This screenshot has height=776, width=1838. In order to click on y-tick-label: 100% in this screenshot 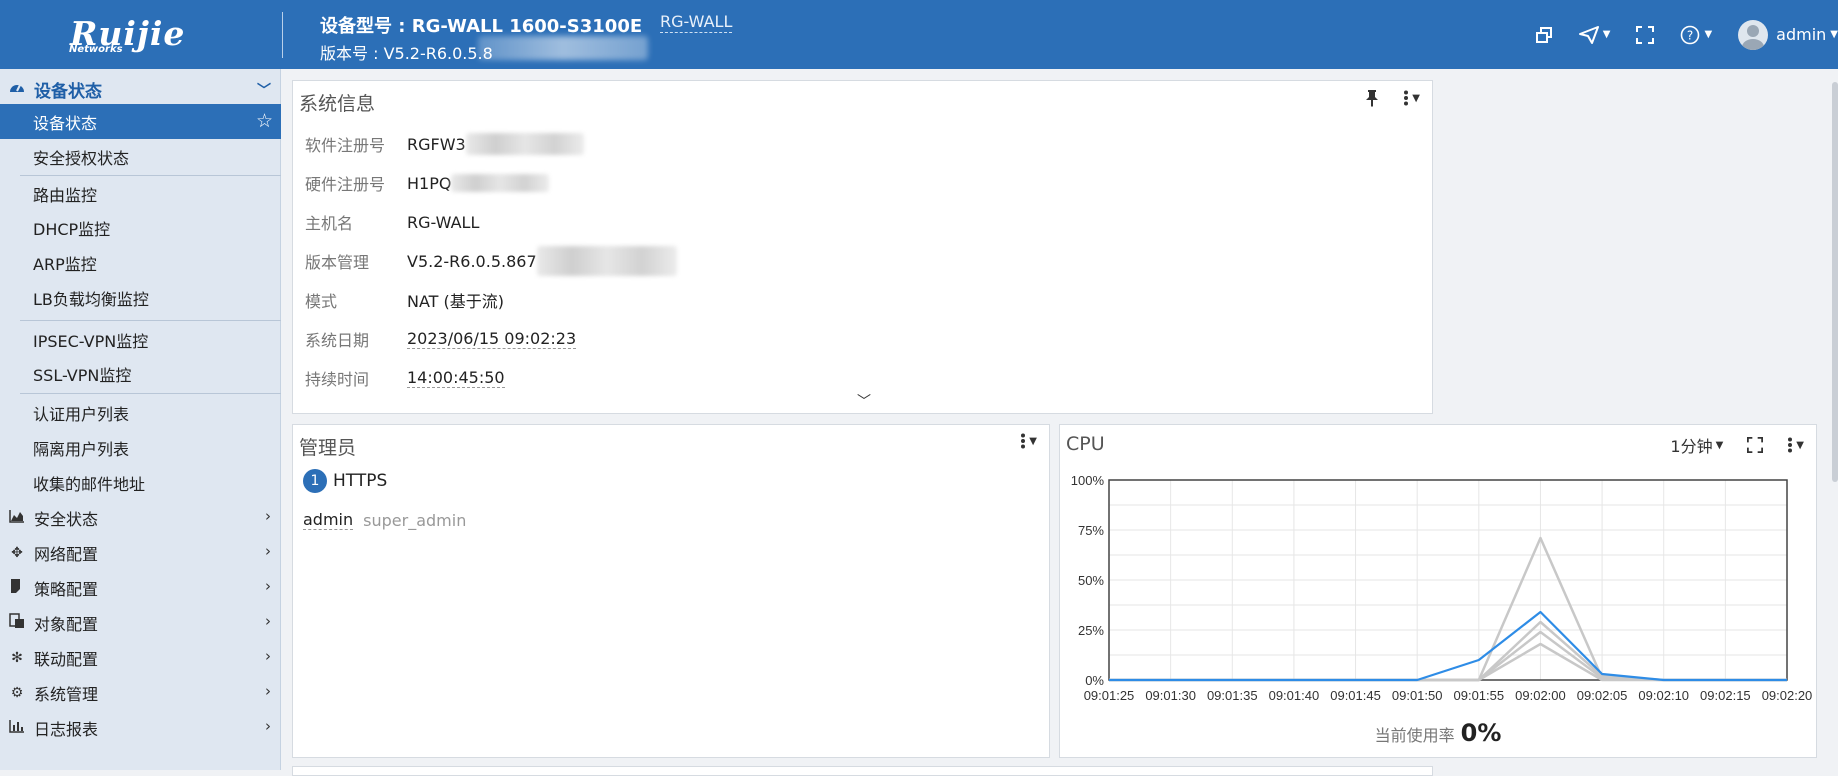, I will do `click(1088, 480)`.